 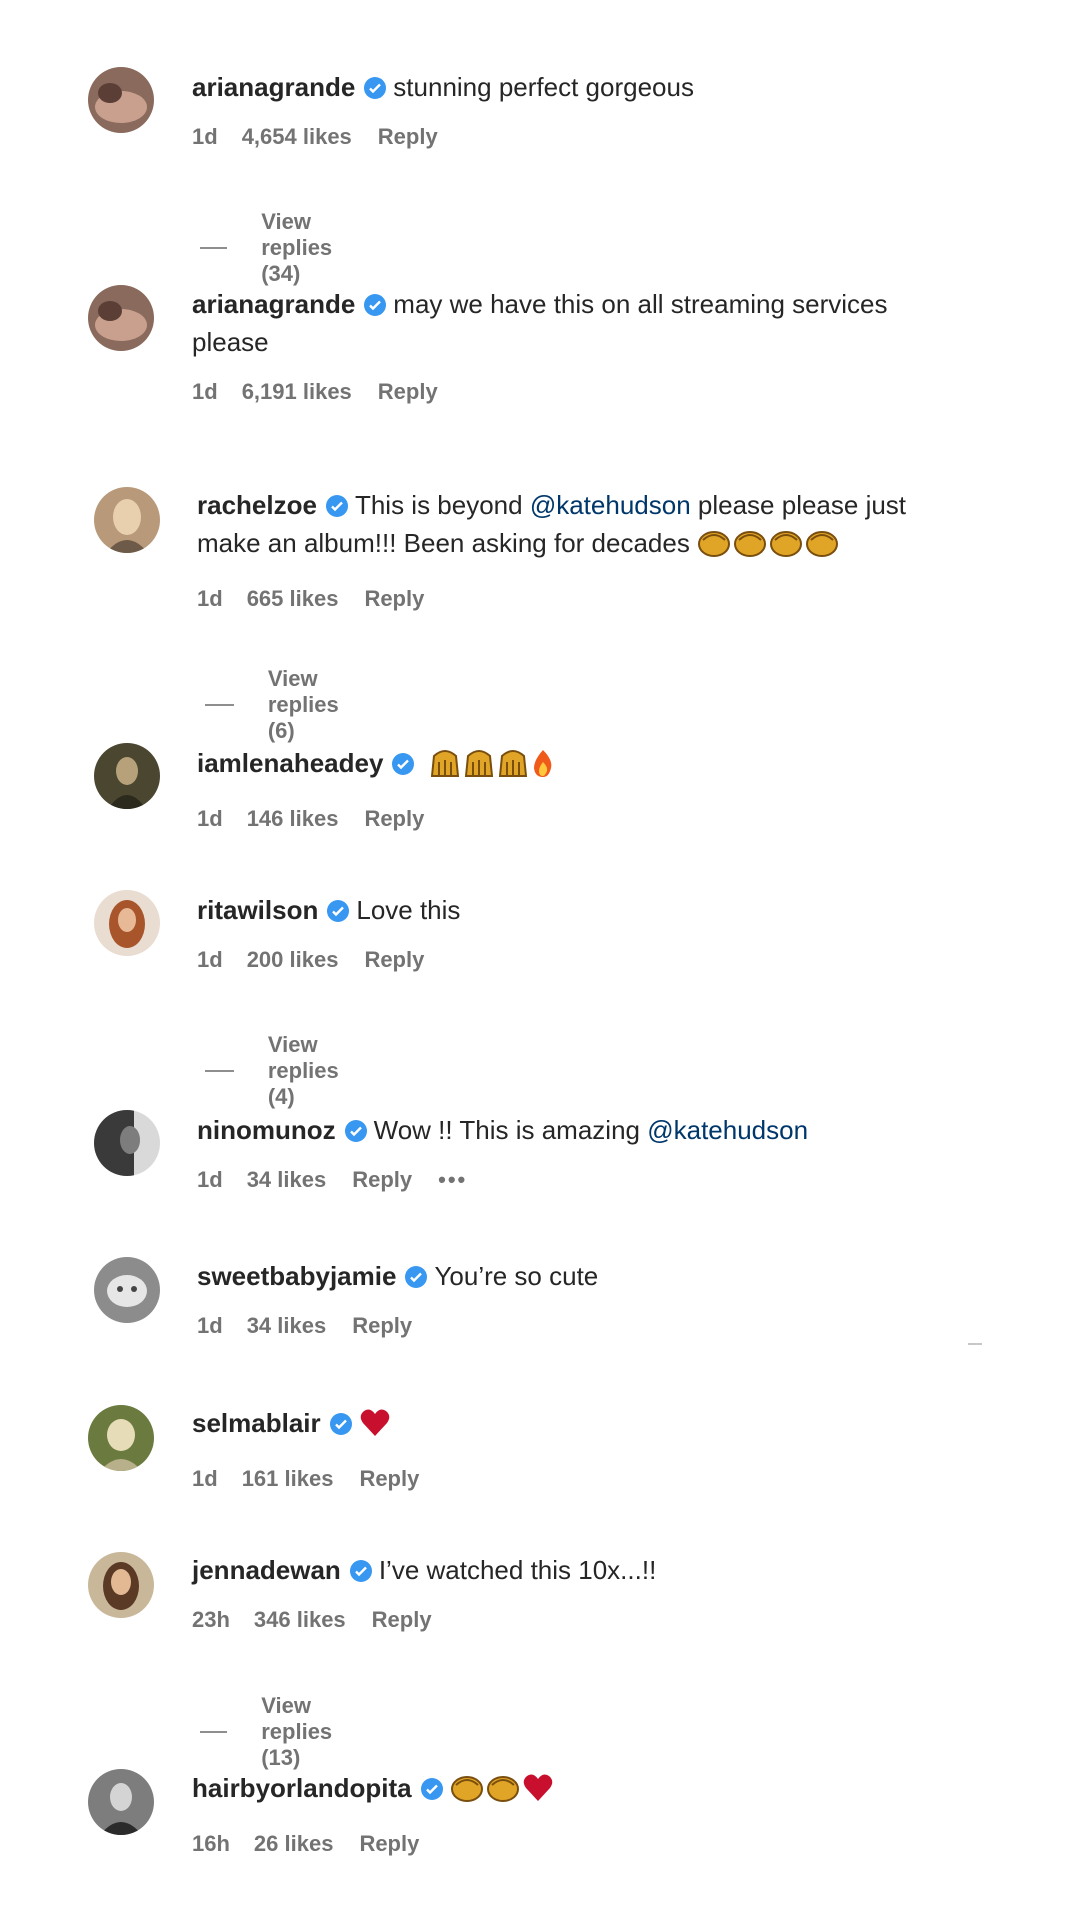 What do you see at coordinates (516, 1276) in the screenshot?
I see `comment-body: You’re so cute` at bounding box center [516, 1276].